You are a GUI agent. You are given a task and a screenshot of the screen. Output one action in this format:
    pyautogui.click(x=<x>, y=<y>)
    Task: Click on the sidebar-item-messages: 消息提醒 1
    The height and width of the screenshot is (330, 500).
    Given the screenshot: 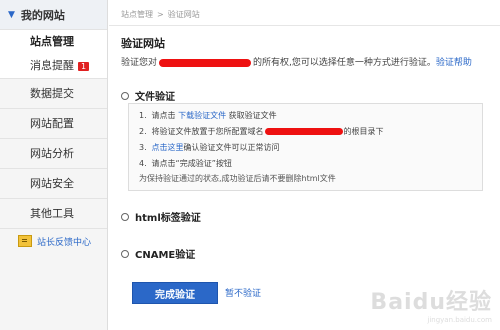 What is the action you would take?
    pyautogui.click(x=53, y=66)
    